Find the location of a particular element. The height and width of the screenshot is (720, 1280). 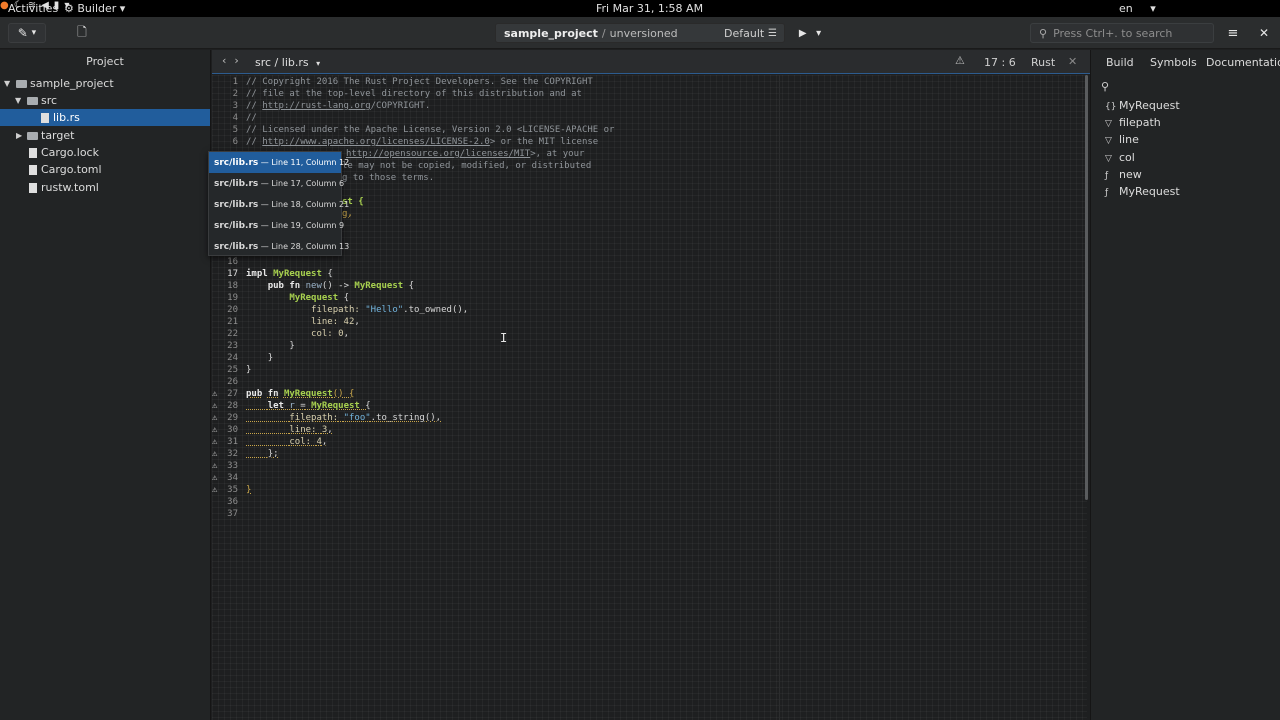

play-icon: ▶ is located at coordinates (802, 33).